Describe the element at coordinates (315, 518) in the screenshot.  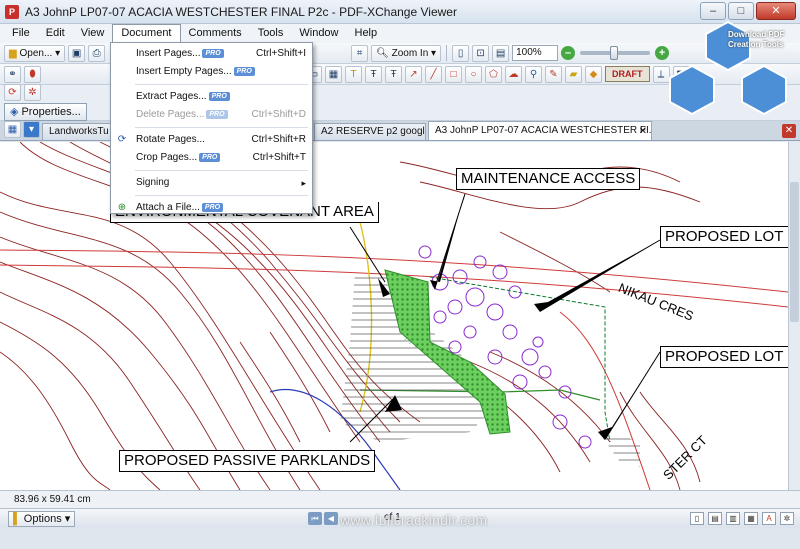
I see `first-page-icon: ⏮` at that location.